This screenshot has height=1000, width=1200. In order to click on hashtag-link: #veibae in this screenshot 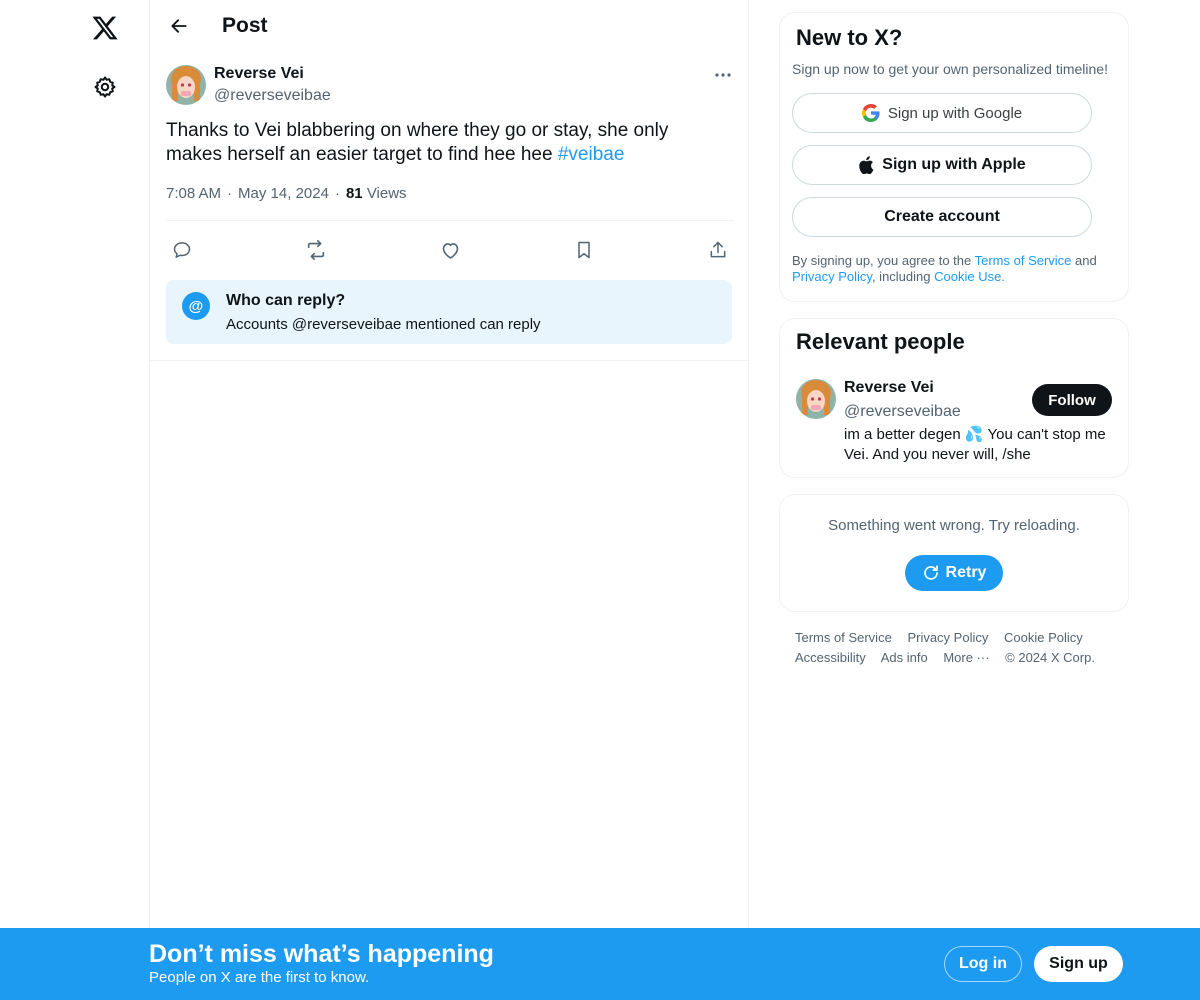, I will do `click(591, 154)`.